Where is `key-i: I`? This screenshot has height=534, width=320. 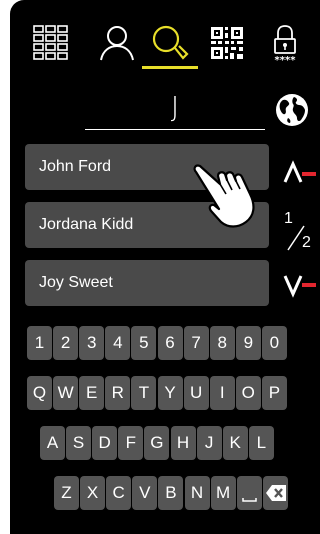
key-i: I is located at coordinates (222, 393).